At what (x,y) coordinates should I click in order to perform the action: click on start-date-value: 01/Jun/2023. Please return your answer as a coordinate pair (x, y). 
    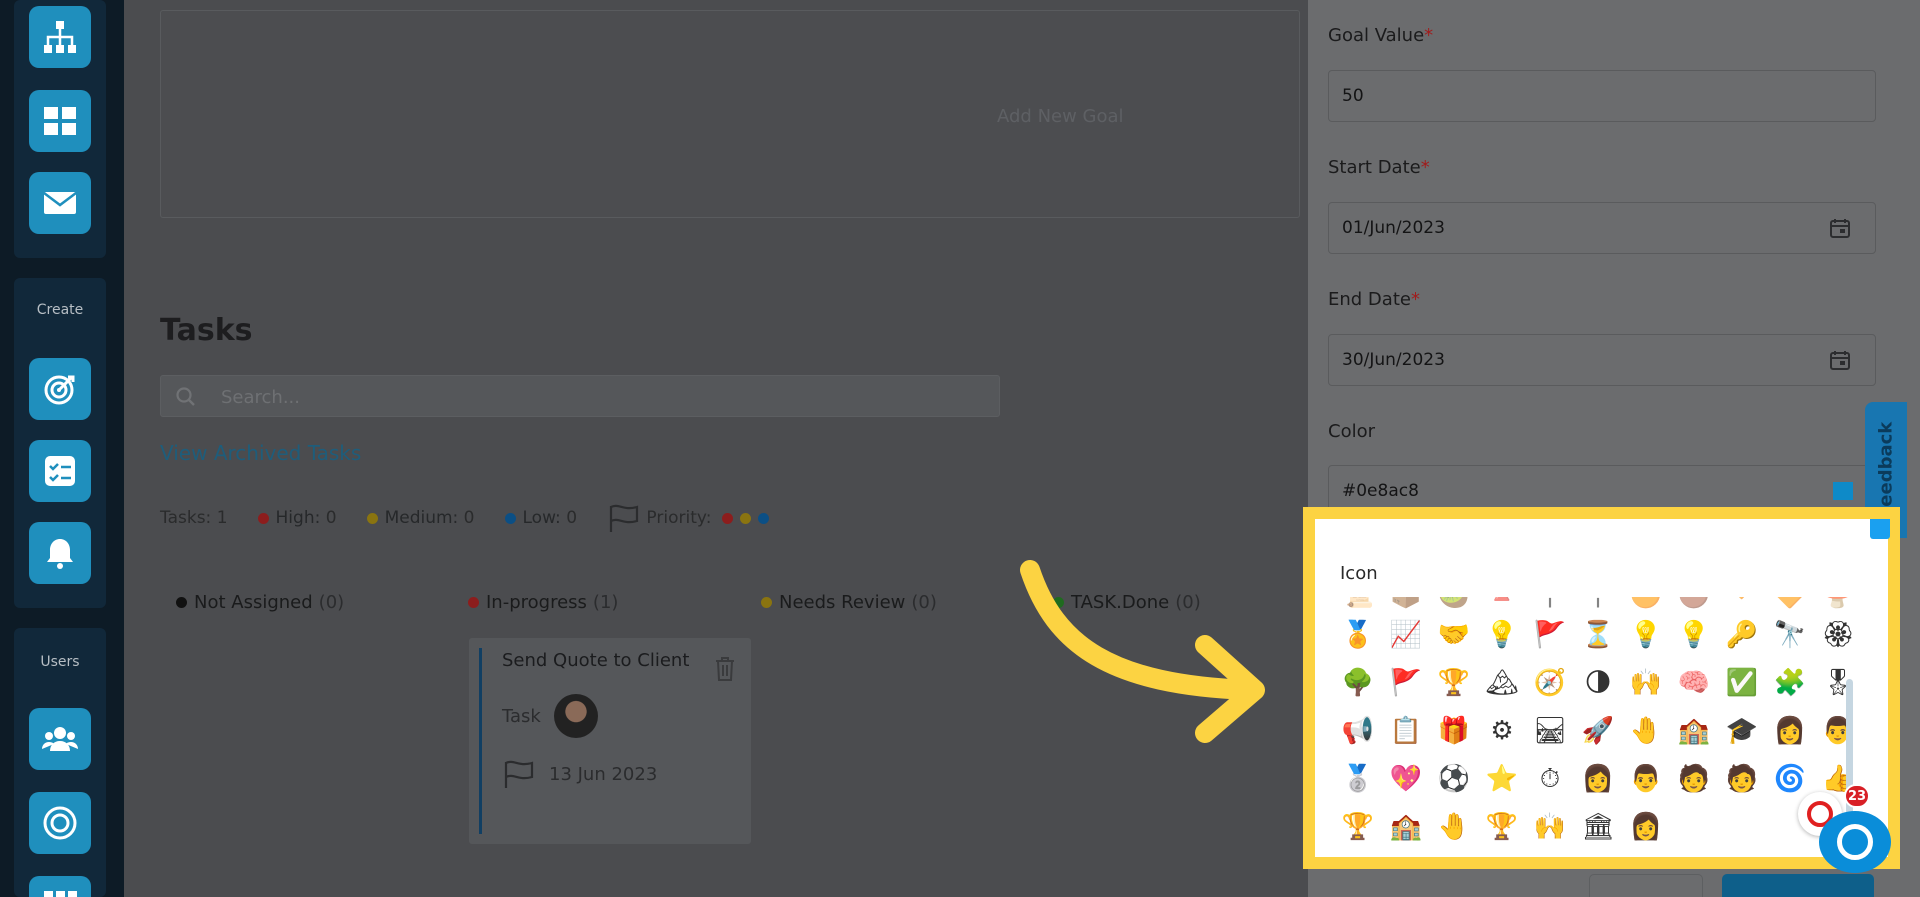
    Looking at the image, I should click on (1393, 228).